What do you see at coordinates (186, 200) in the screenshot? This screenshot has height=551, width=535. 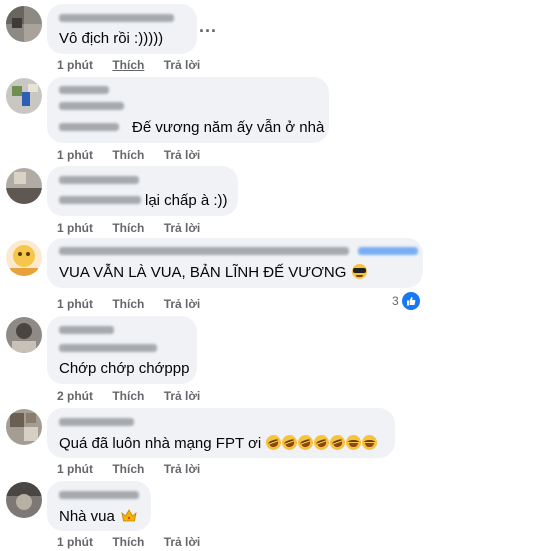 I see `comment-text: lại chấp à :))` at bounding box center [186, 200].